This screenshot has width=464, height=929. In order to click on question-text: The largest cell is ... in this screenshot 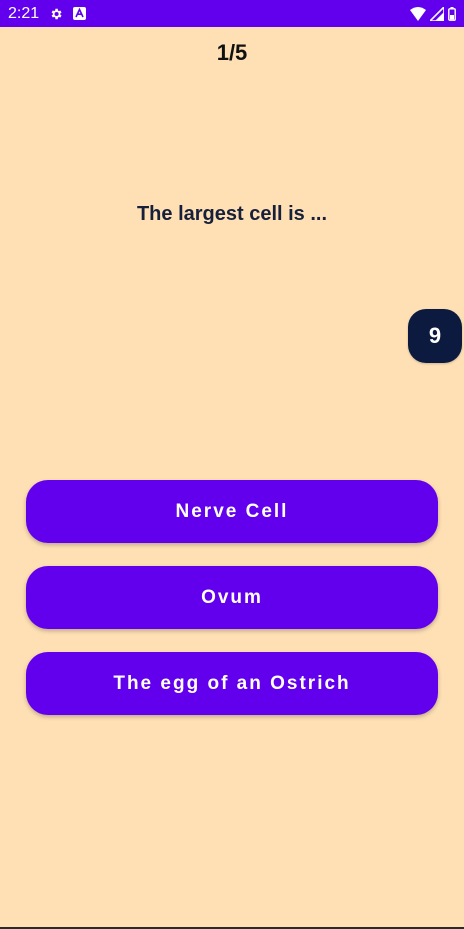, I will do `click(232, 214)`.